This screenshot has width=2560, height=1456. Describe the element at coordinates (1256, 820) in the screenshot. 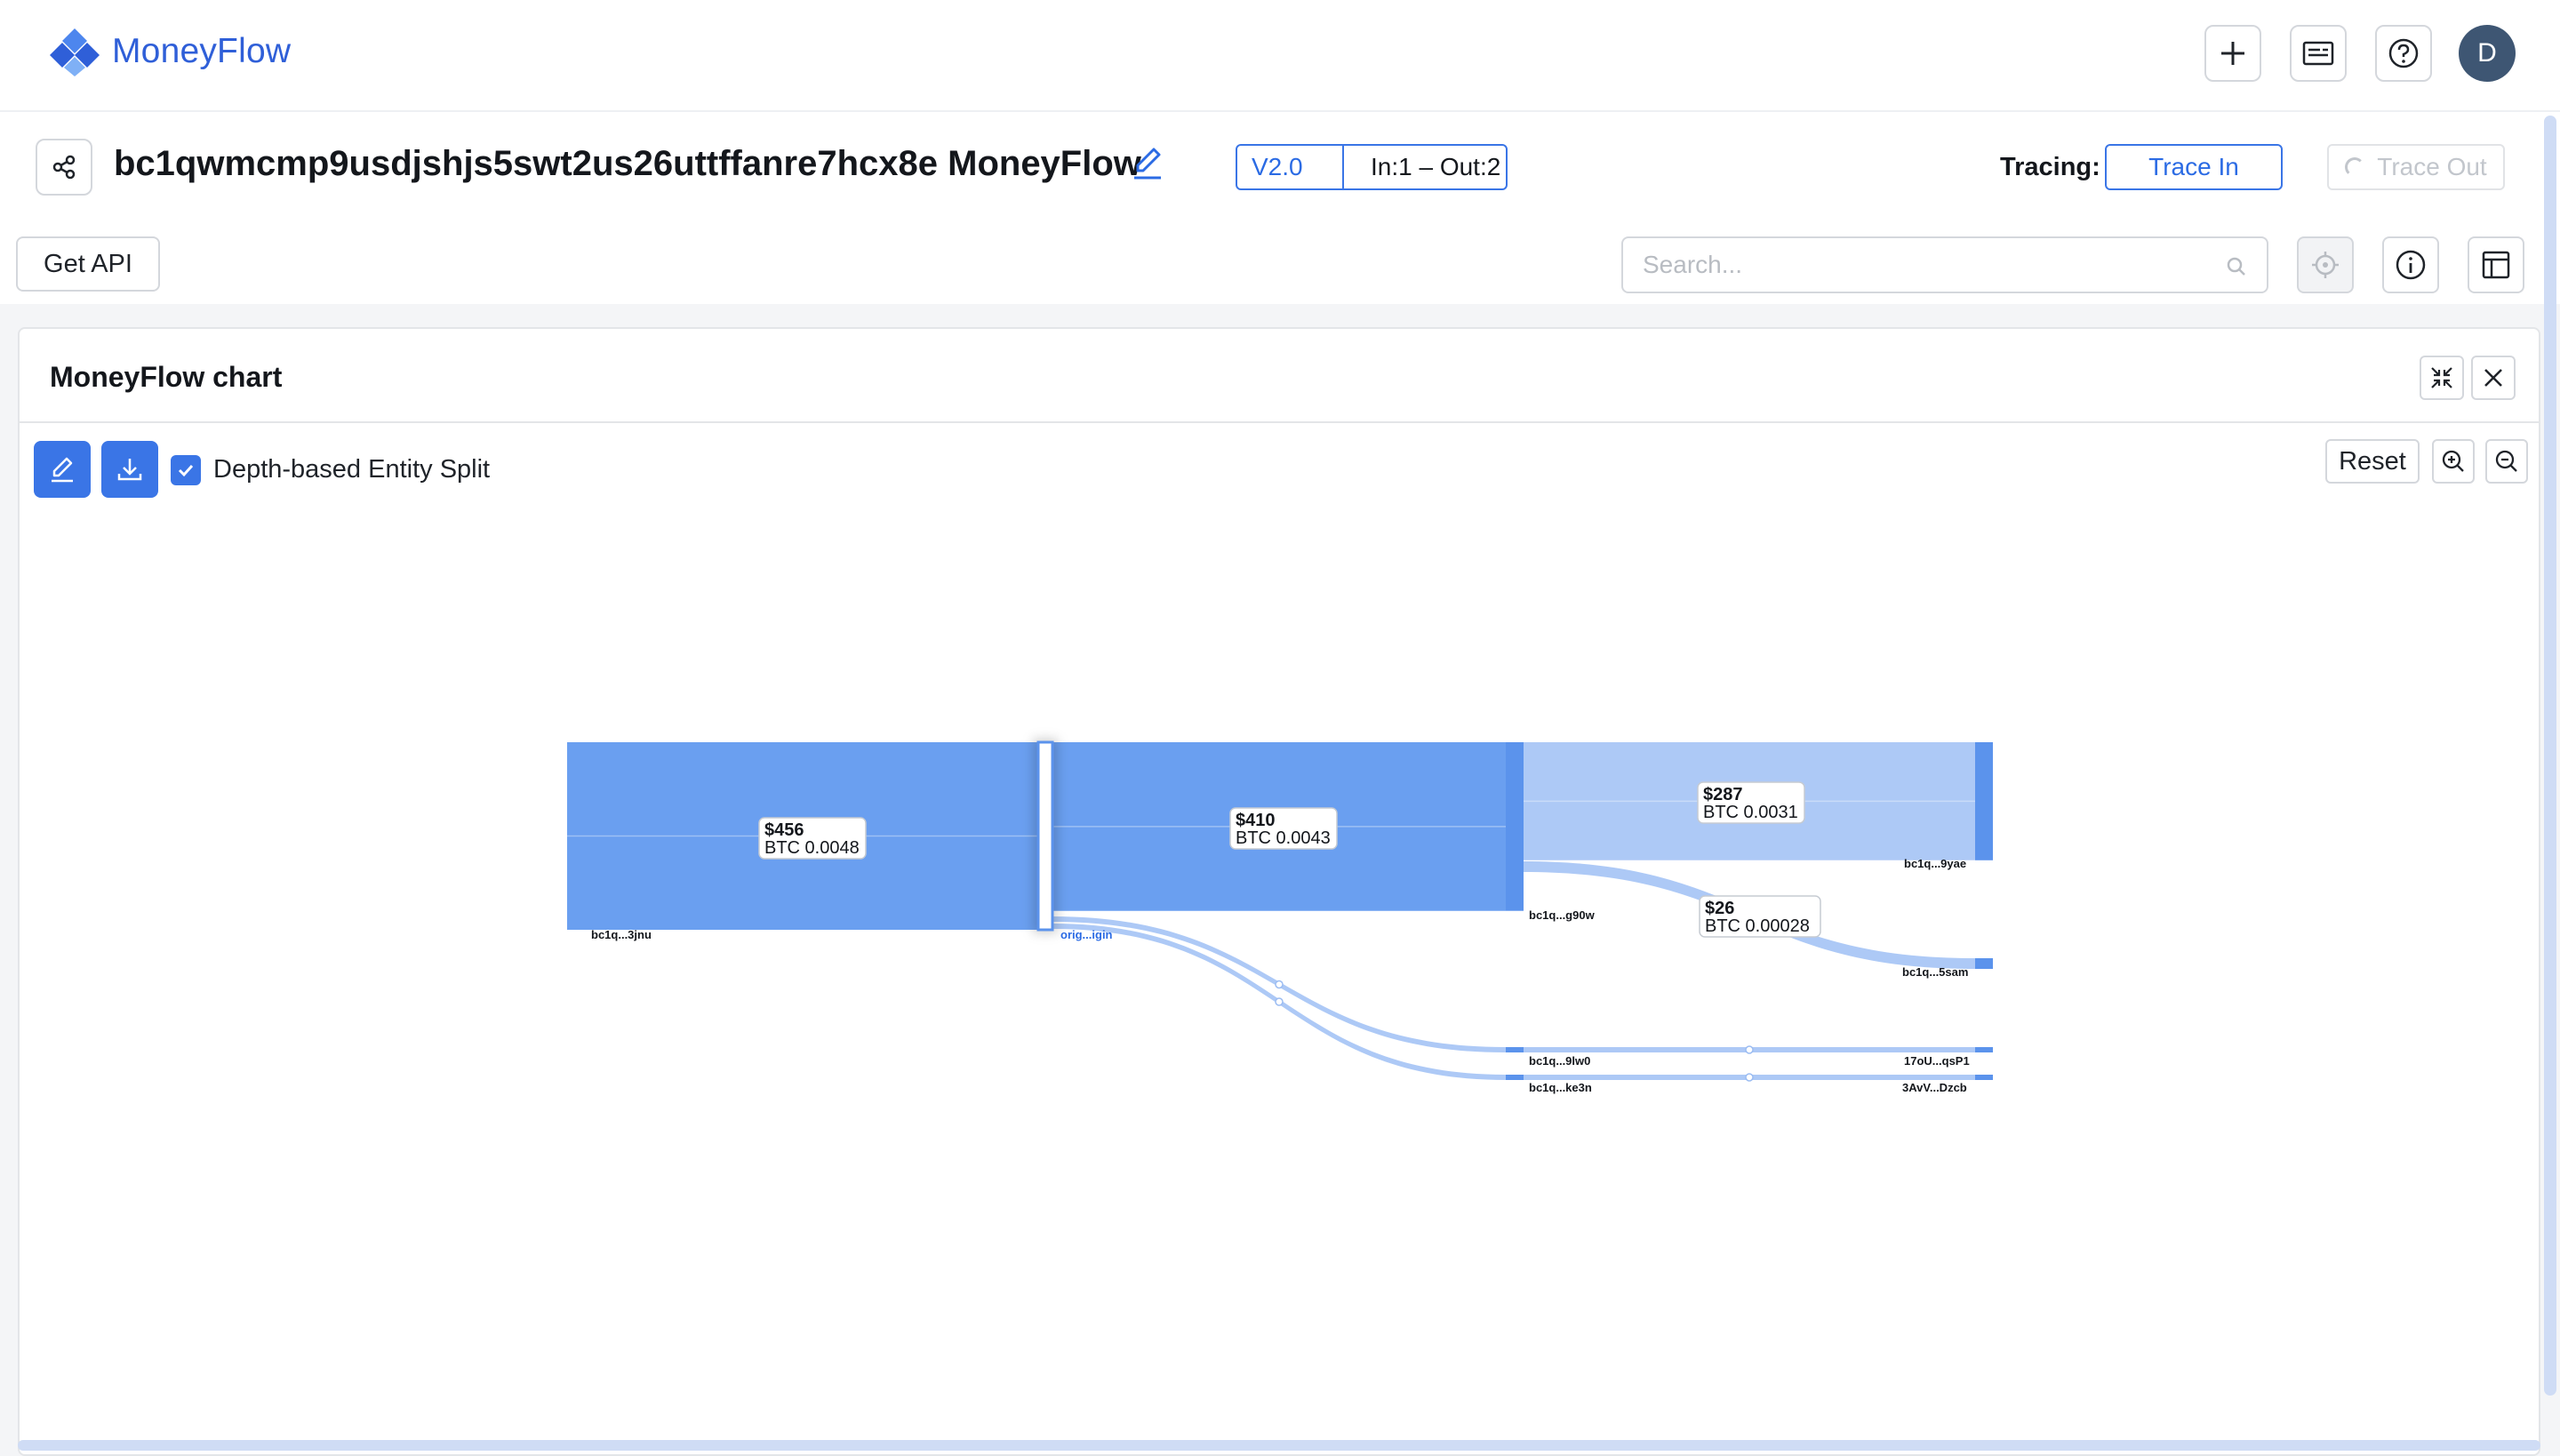

I see `flow-usd-value: $410` at that location.